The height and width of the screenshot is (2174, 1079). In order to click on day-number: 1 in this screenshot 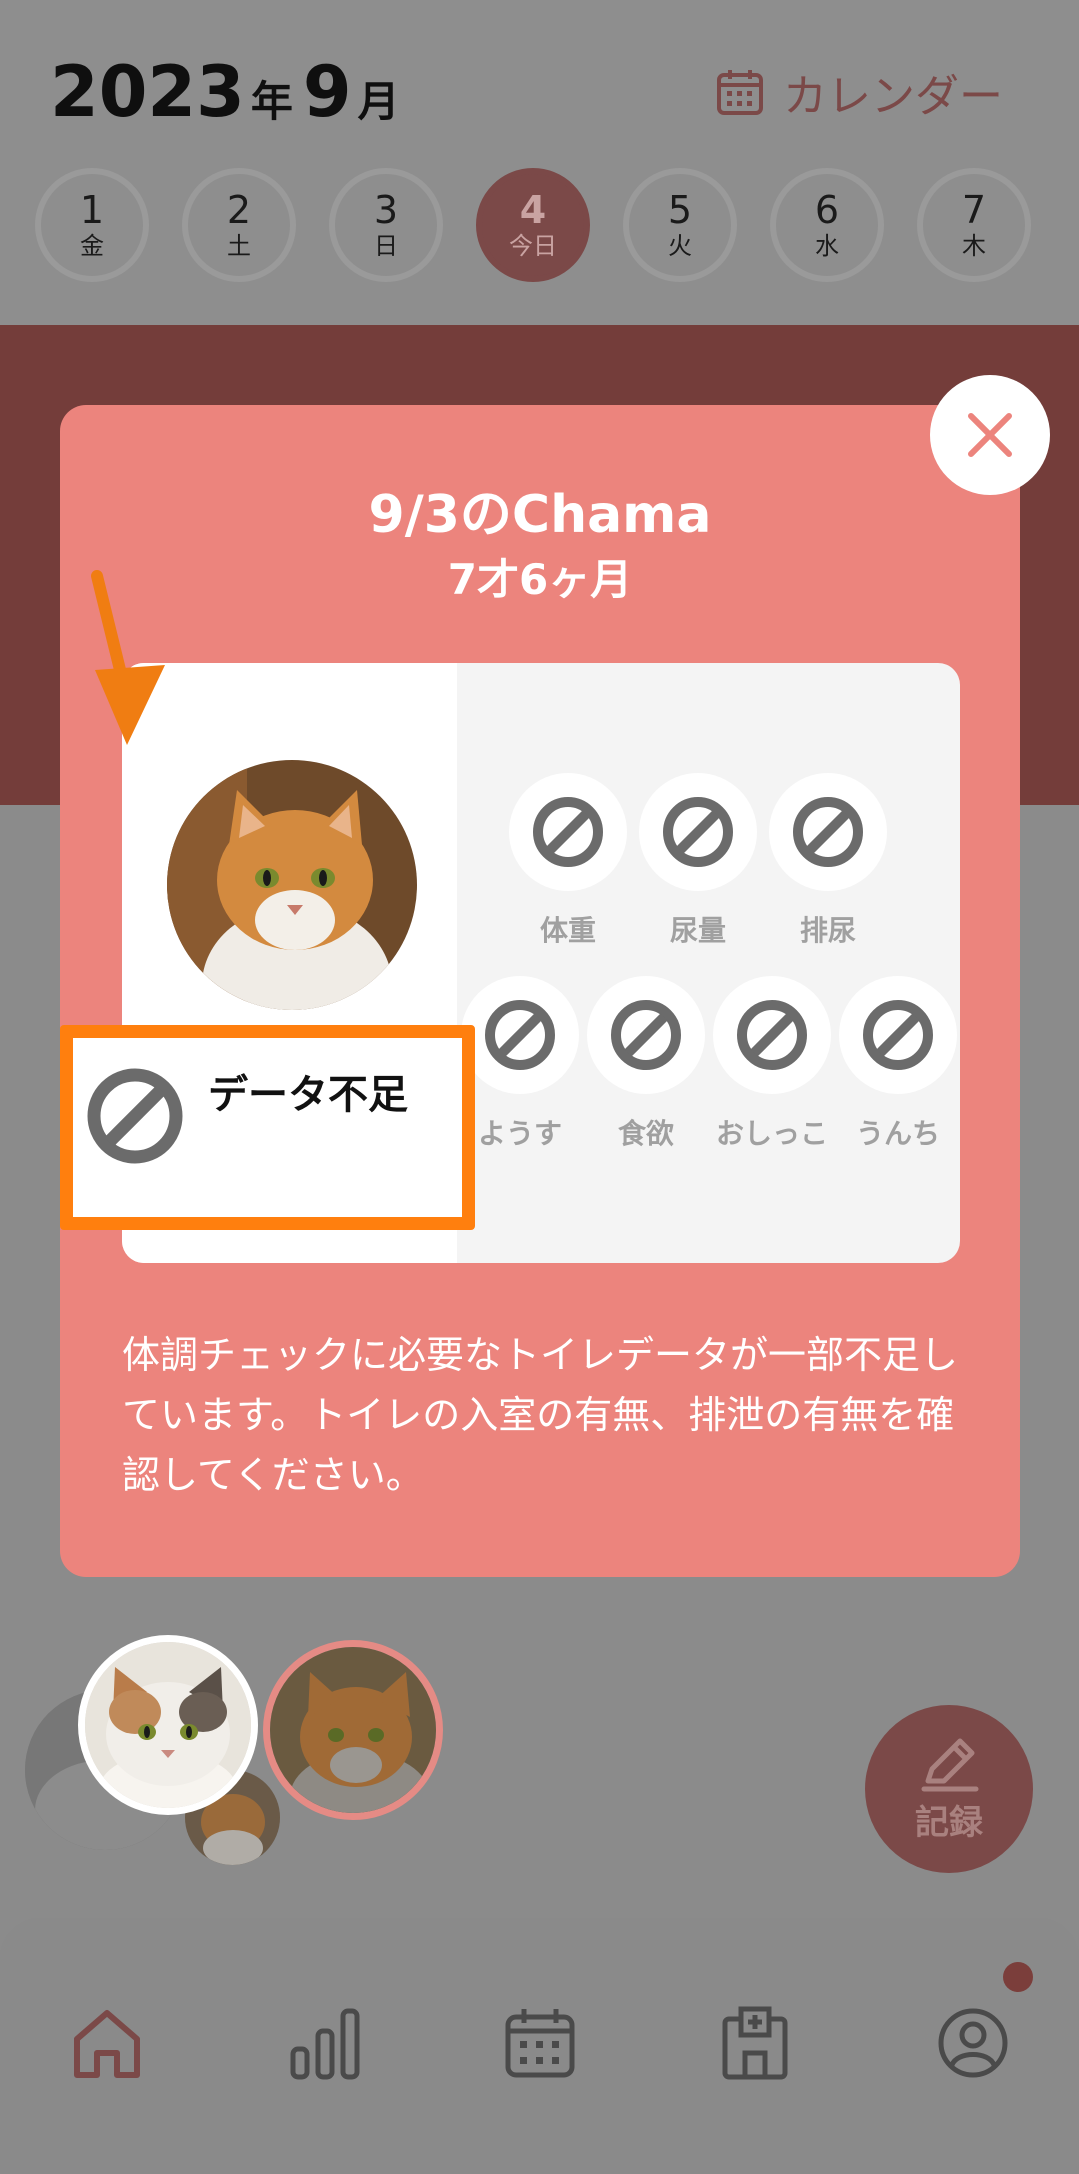, I will do `click(92, 210)`.